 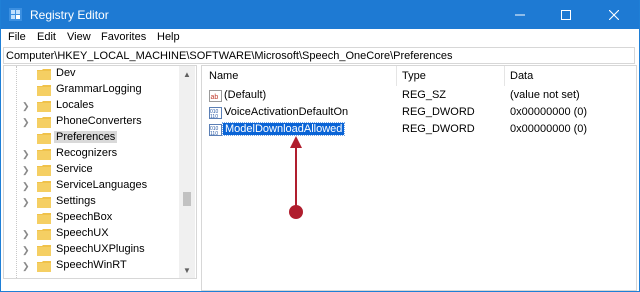 I want to click on tree-item-service: ❯ Service, so click(x=92, y=170).